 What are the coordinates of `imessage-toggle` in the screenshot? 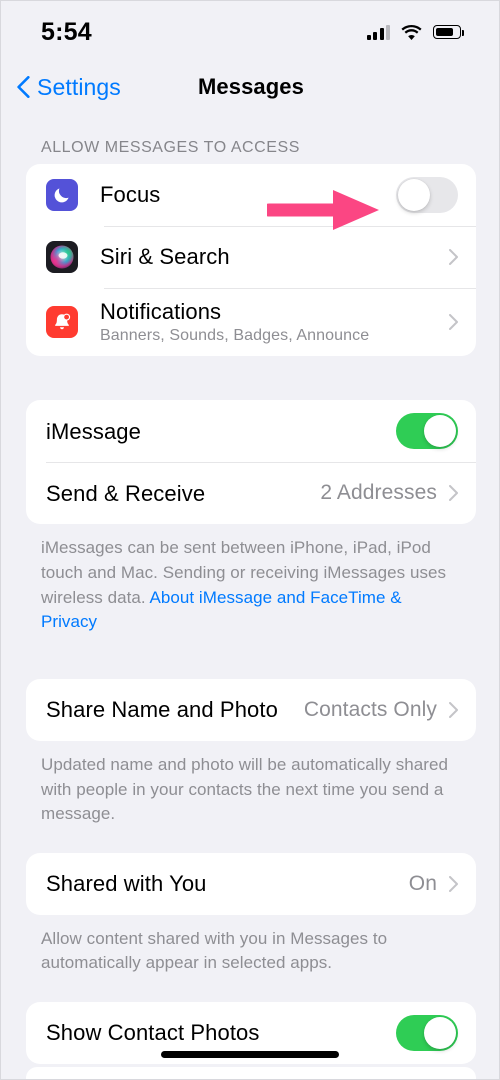 It's located at (427, 431).